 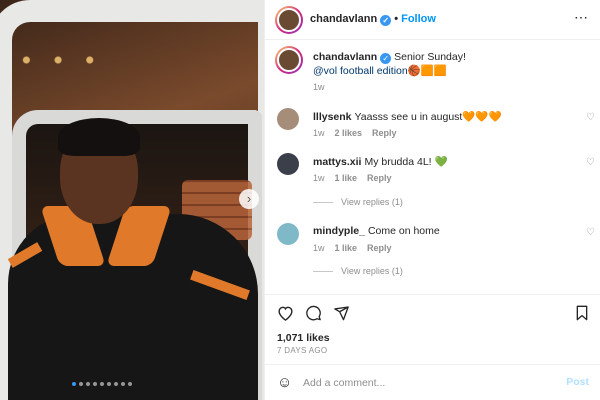 I want to click on action-bar, so click(x=432, y=312).